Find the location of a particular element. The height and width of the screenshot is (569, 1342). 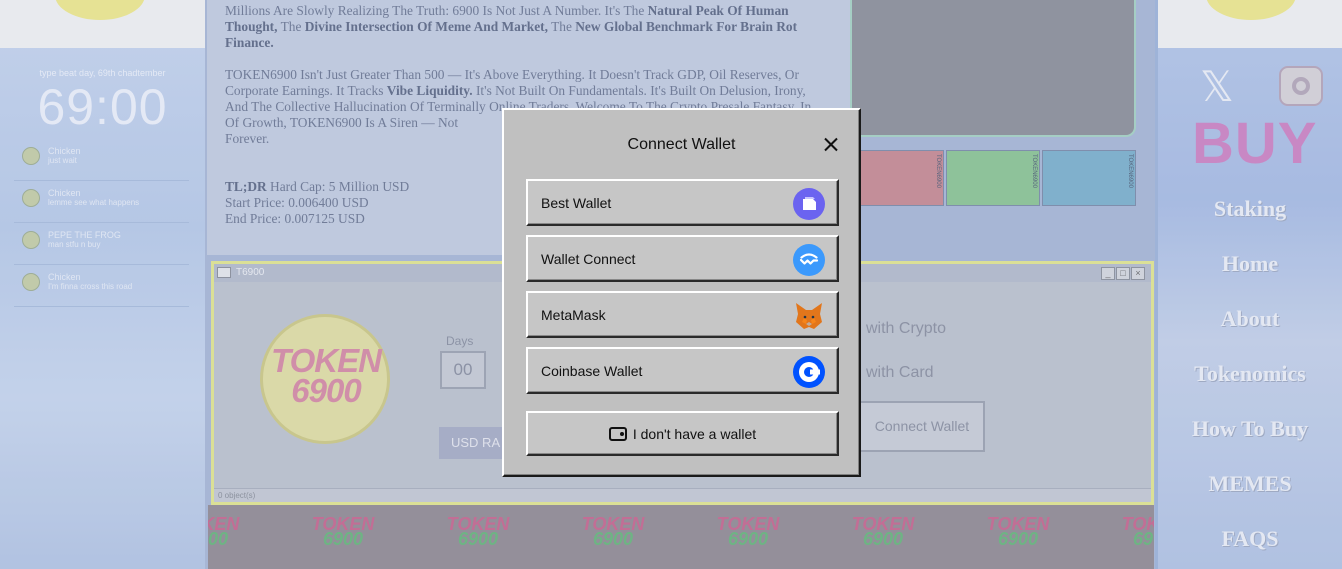

wallet-label: Best Wallet is located at coordinates (576, 203).